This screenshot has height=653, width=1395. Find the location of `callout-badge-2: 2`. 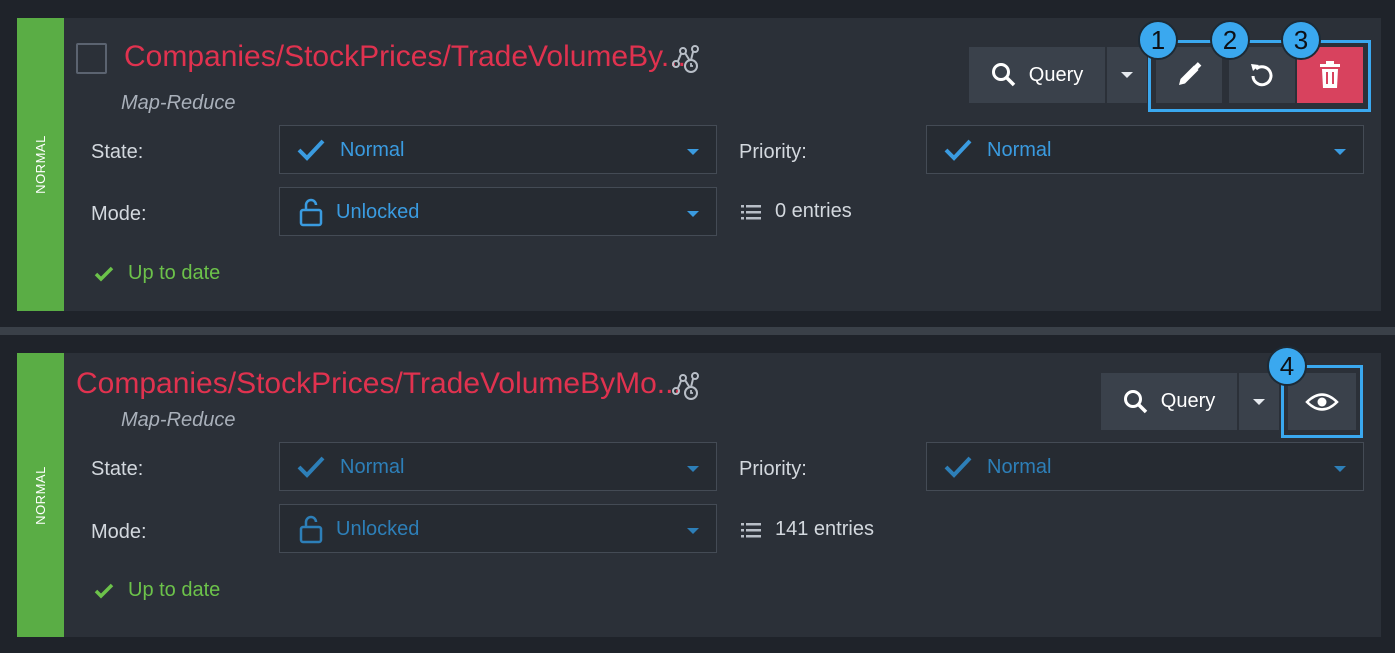

callout-badge-2: 2 is located at coordinates (1230, 40).